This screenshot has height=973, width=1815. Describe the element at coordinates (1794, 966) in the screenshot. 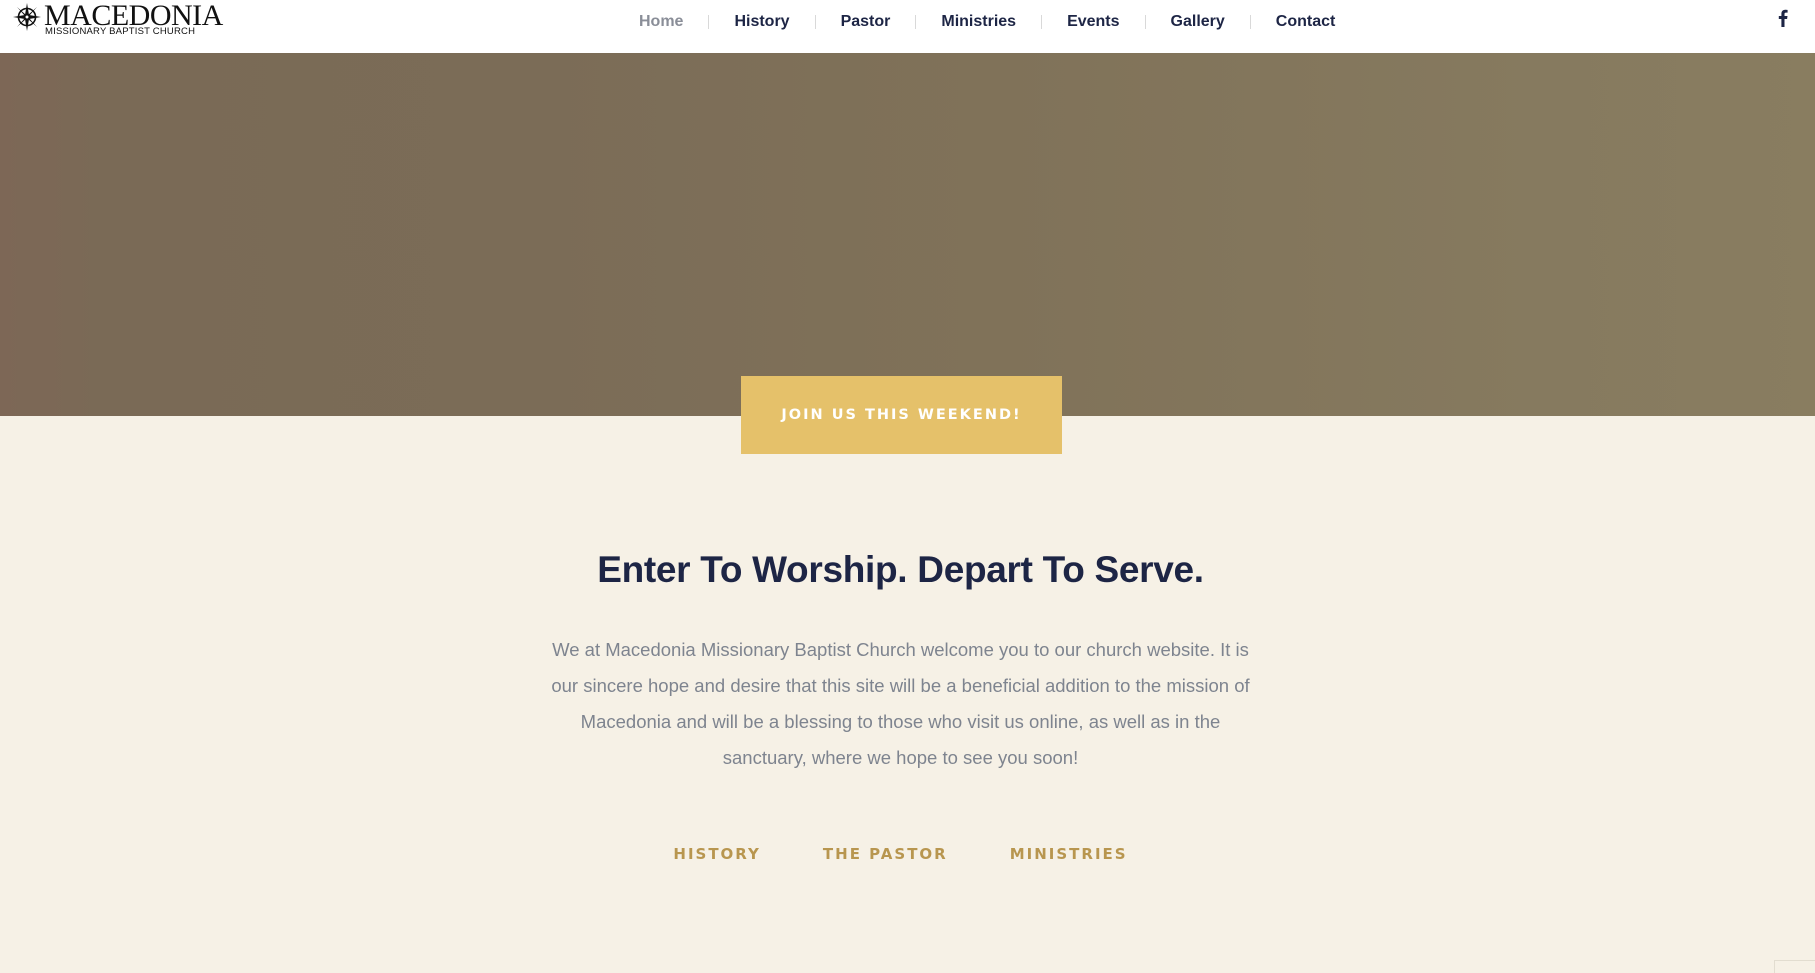

I see `corner-widget` at that location.